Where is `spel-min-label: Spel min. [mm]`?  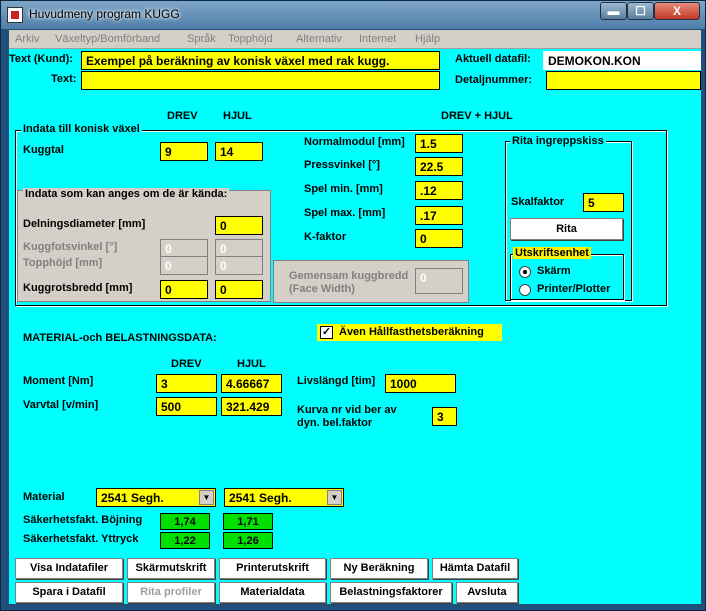 spel-min-label: Spel min. [mm] is located at coordinates (343, 189).